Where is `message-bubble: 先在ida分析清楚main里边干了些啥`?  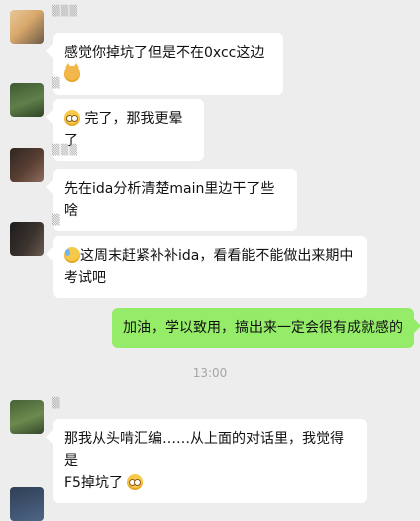
message-bubble: 先在ida分析清楚main里边干了些啥 is located at coordinates (175, 200).